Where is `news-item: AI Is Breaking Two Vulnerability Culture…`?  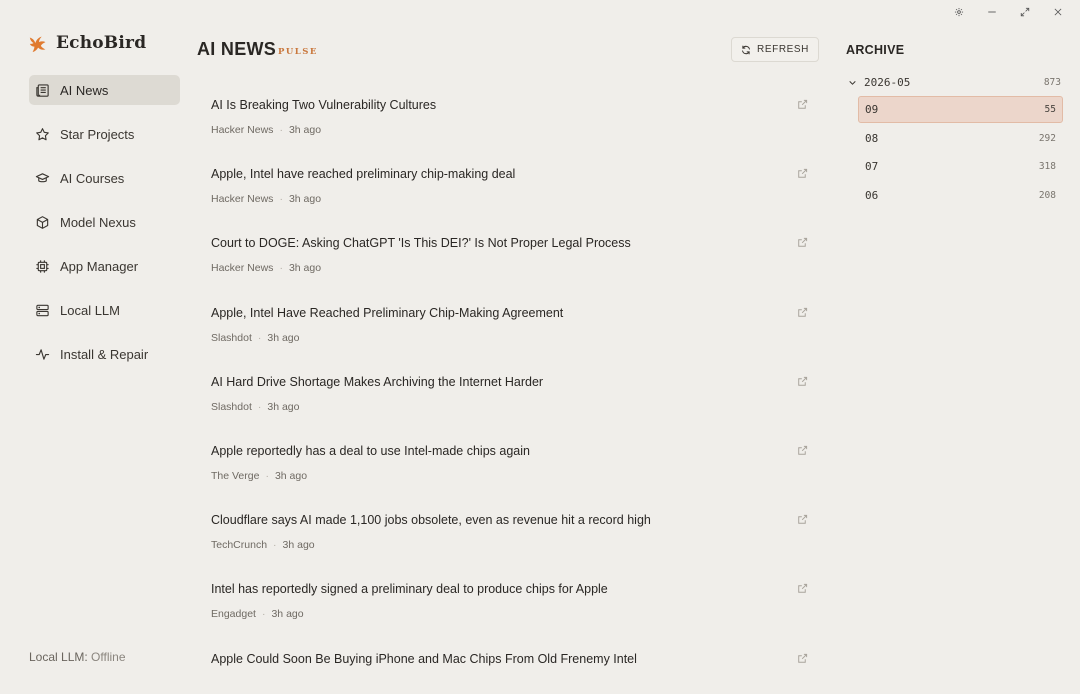 news-item: AI Is Breaking Two Vulnerability Culture… is located at coordinates (509, 118).